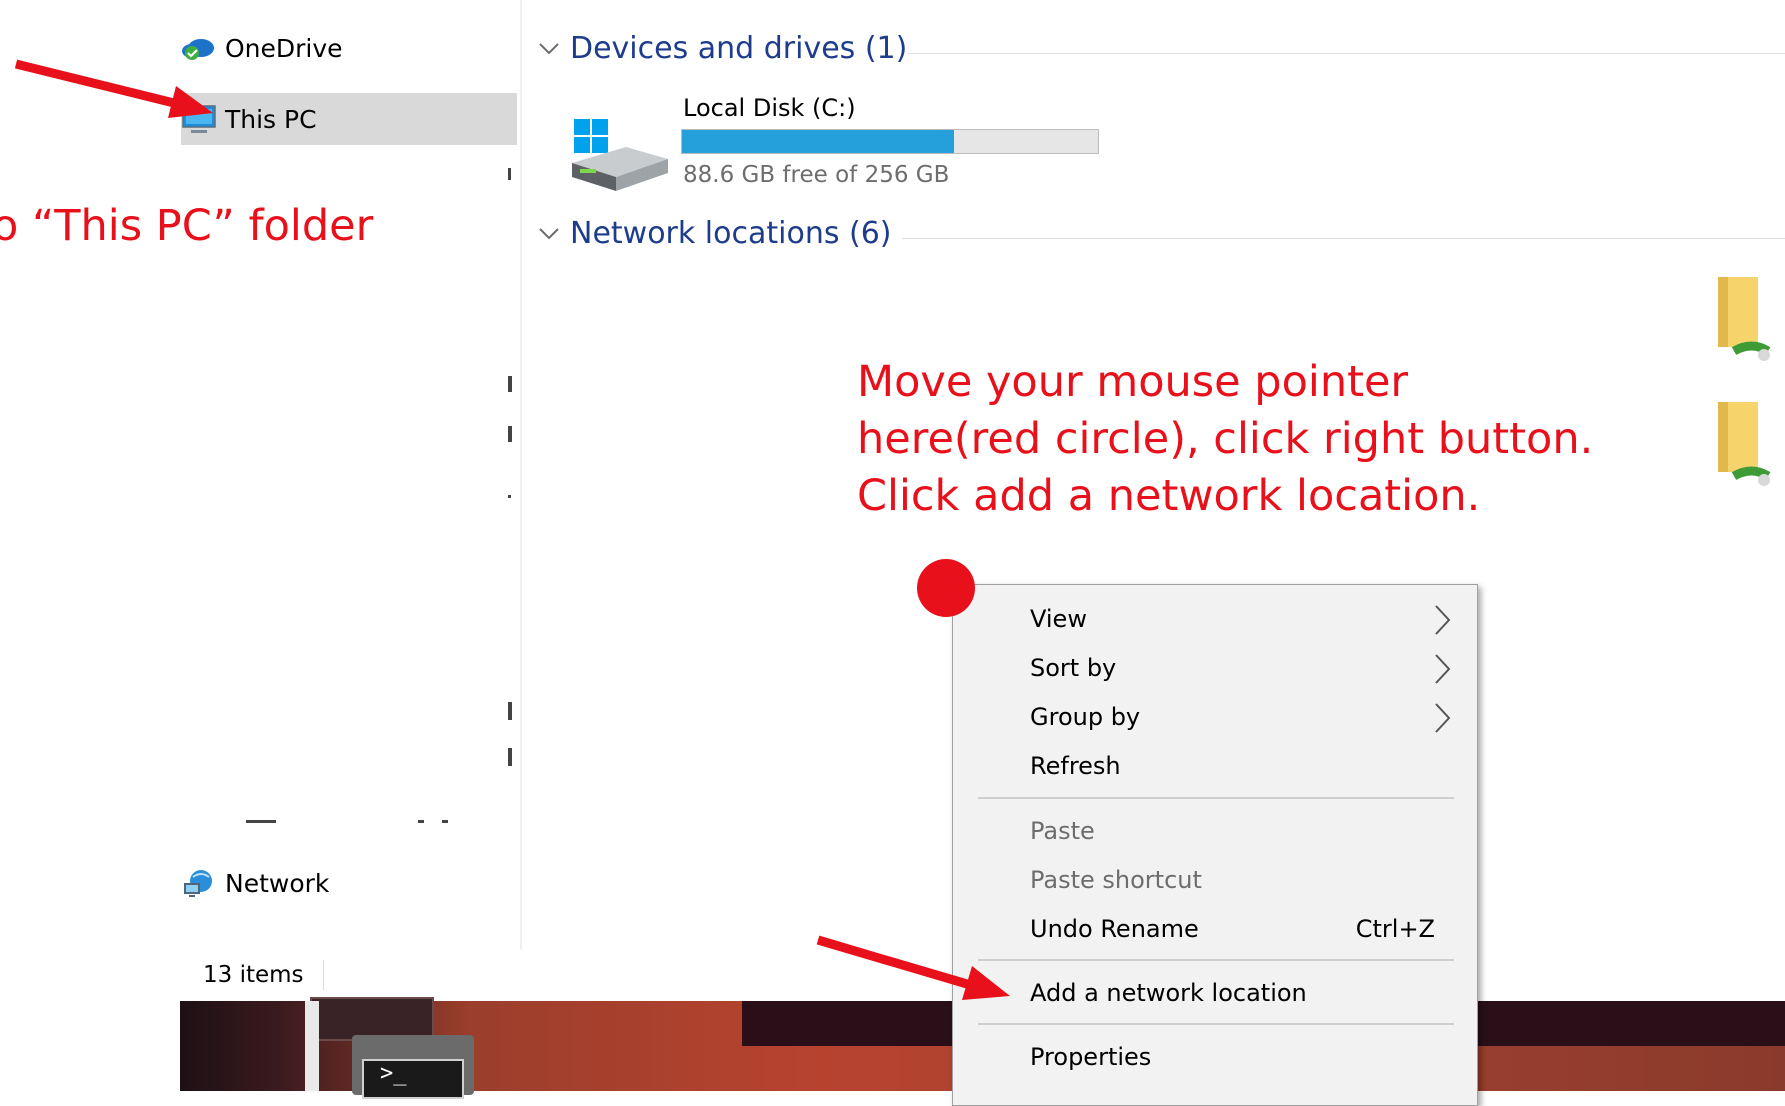 The image size is (1785, 1106). What do you see at coordinates (1073, 668) in the screenshot?
I see `menu-item-label: Sort by` at bounding box center [1073, 668].